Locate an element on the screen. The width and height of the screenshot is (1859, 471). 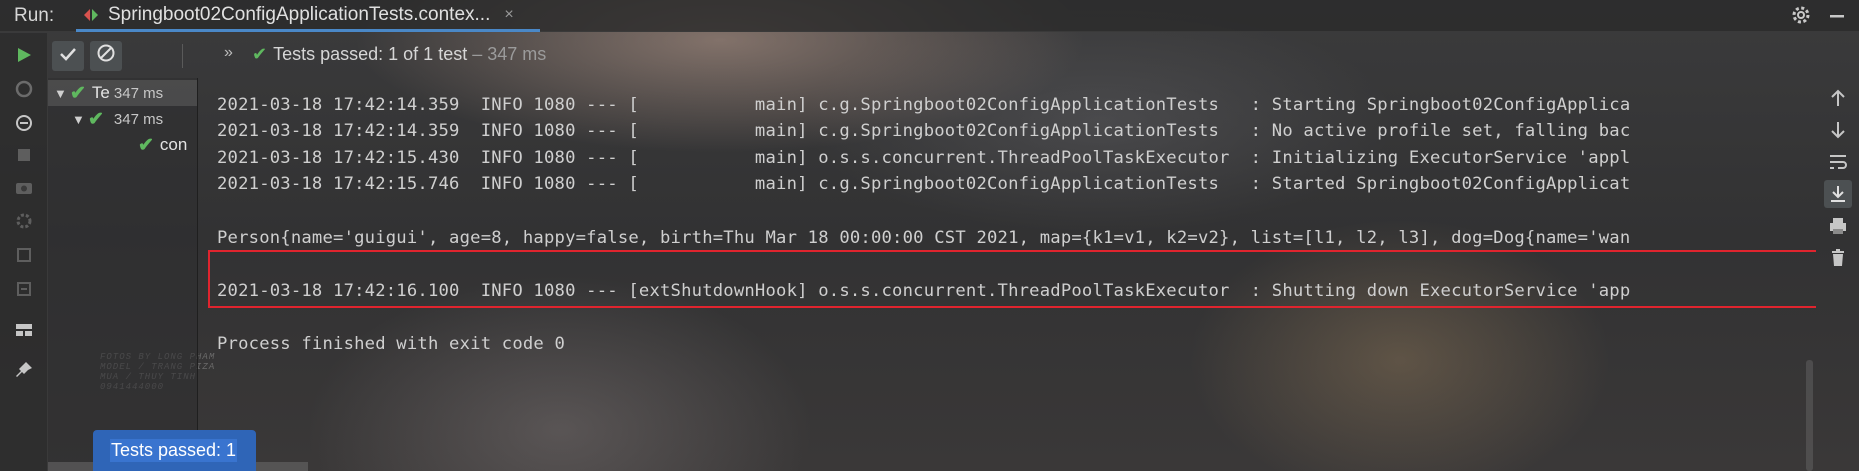
status-time: – 347 ms is located at coordinates (507, 54).